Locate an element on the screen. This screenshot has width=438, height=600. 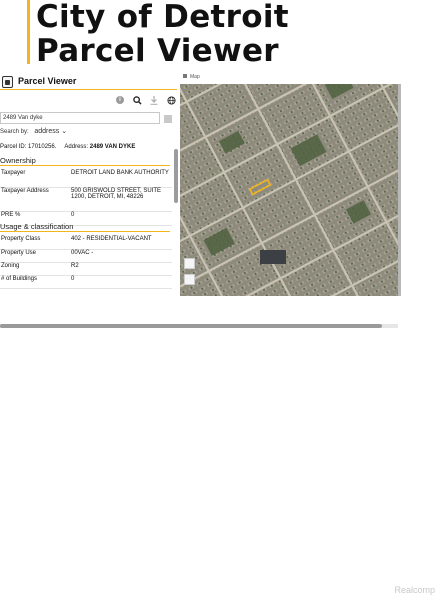
table-row: Property Class 402 - RESIDENTIAL-VACANT is located at coordinates (86, 243).